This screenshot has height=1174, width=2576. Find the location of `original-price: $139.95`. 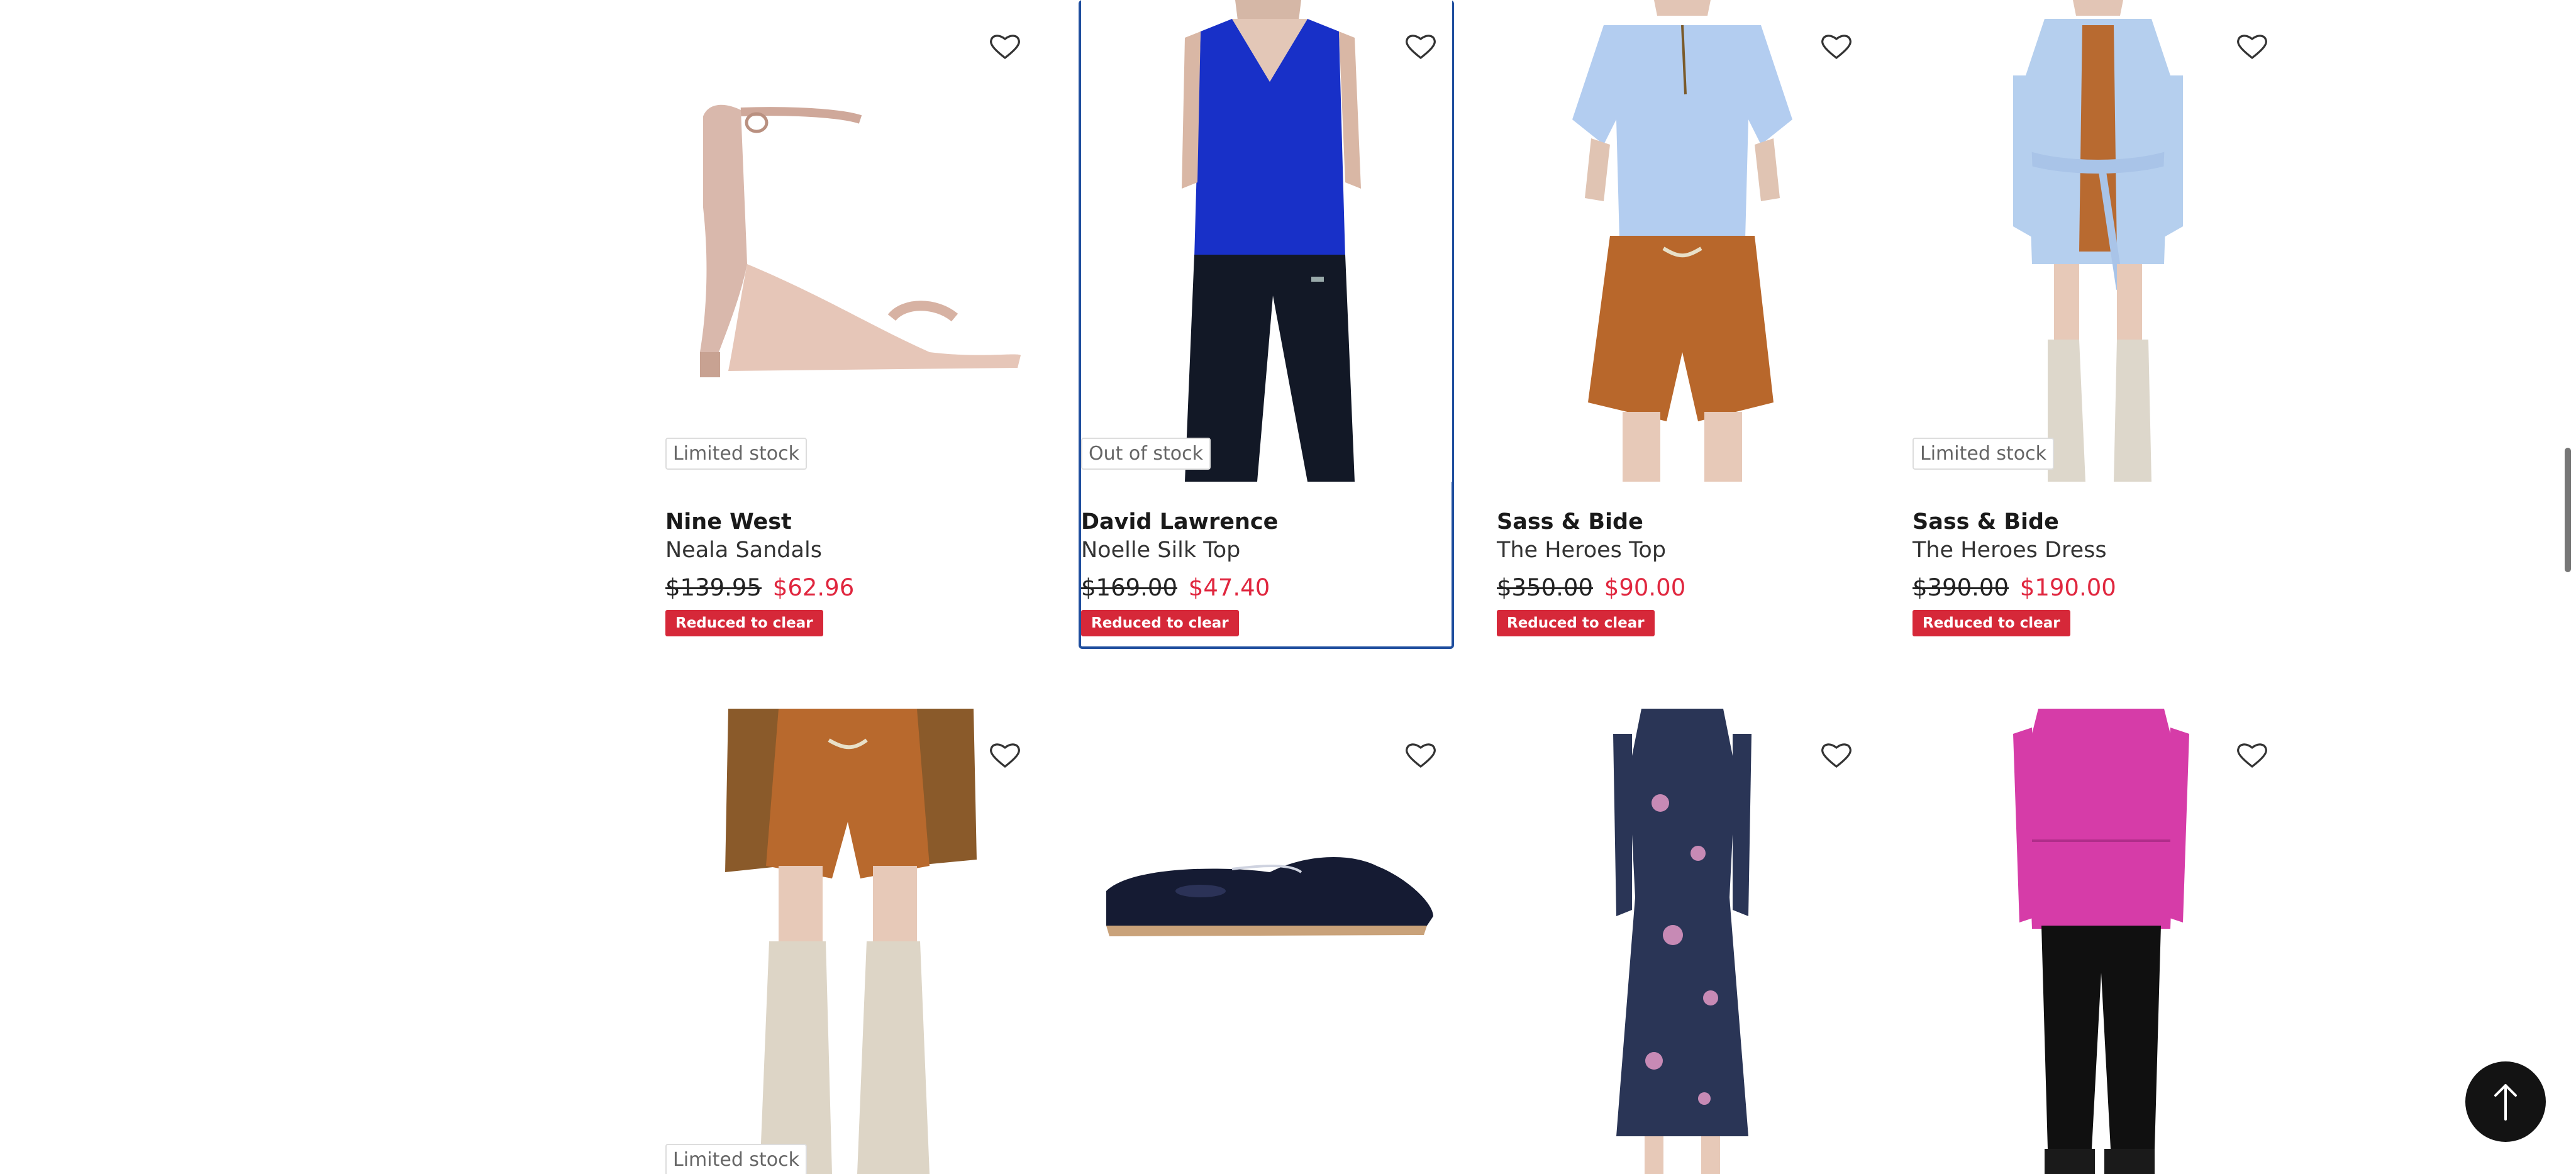

original-price: $139.95 is located at coordinates (713, 587).